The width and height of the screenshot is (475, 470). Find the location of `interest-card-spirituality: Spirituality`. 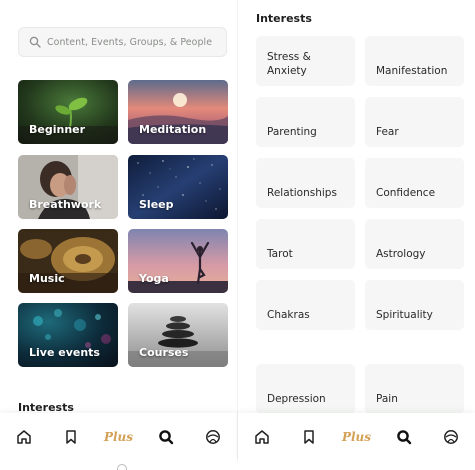

interest-card-spirituality: Spirituality is located at coordinates (414, 305).